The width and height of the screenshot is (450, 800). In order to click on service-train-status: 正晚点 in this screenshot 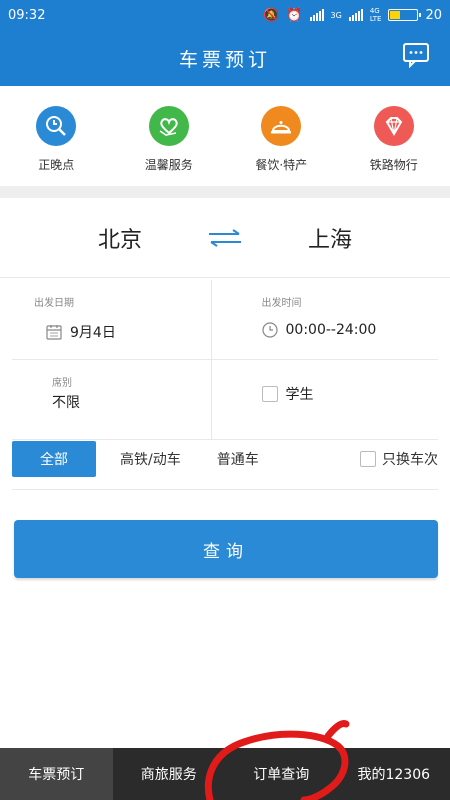, I will do `click(56, 139)`.